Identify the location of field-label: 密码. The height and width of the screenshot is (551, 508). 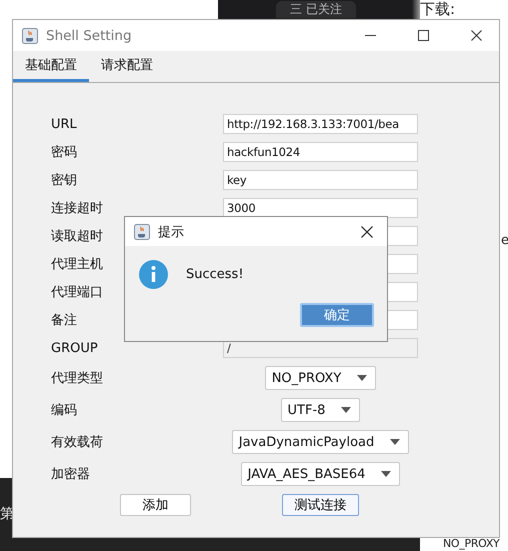
(64, 152).